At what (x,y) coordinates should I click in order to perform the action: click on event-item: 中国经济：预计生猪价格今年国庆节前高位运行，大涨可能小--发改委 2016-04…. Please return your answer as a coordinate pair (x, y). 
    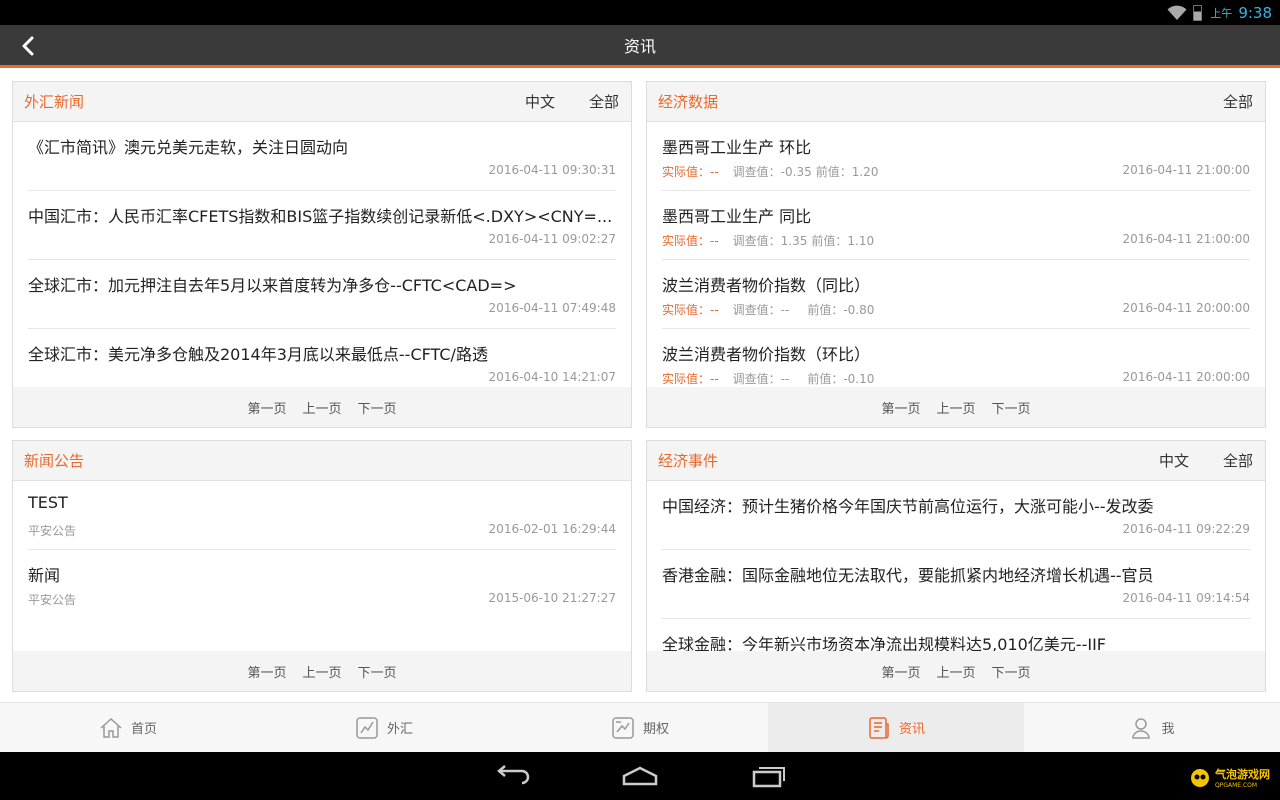
    Looking at the image, I should click on (956, 515).